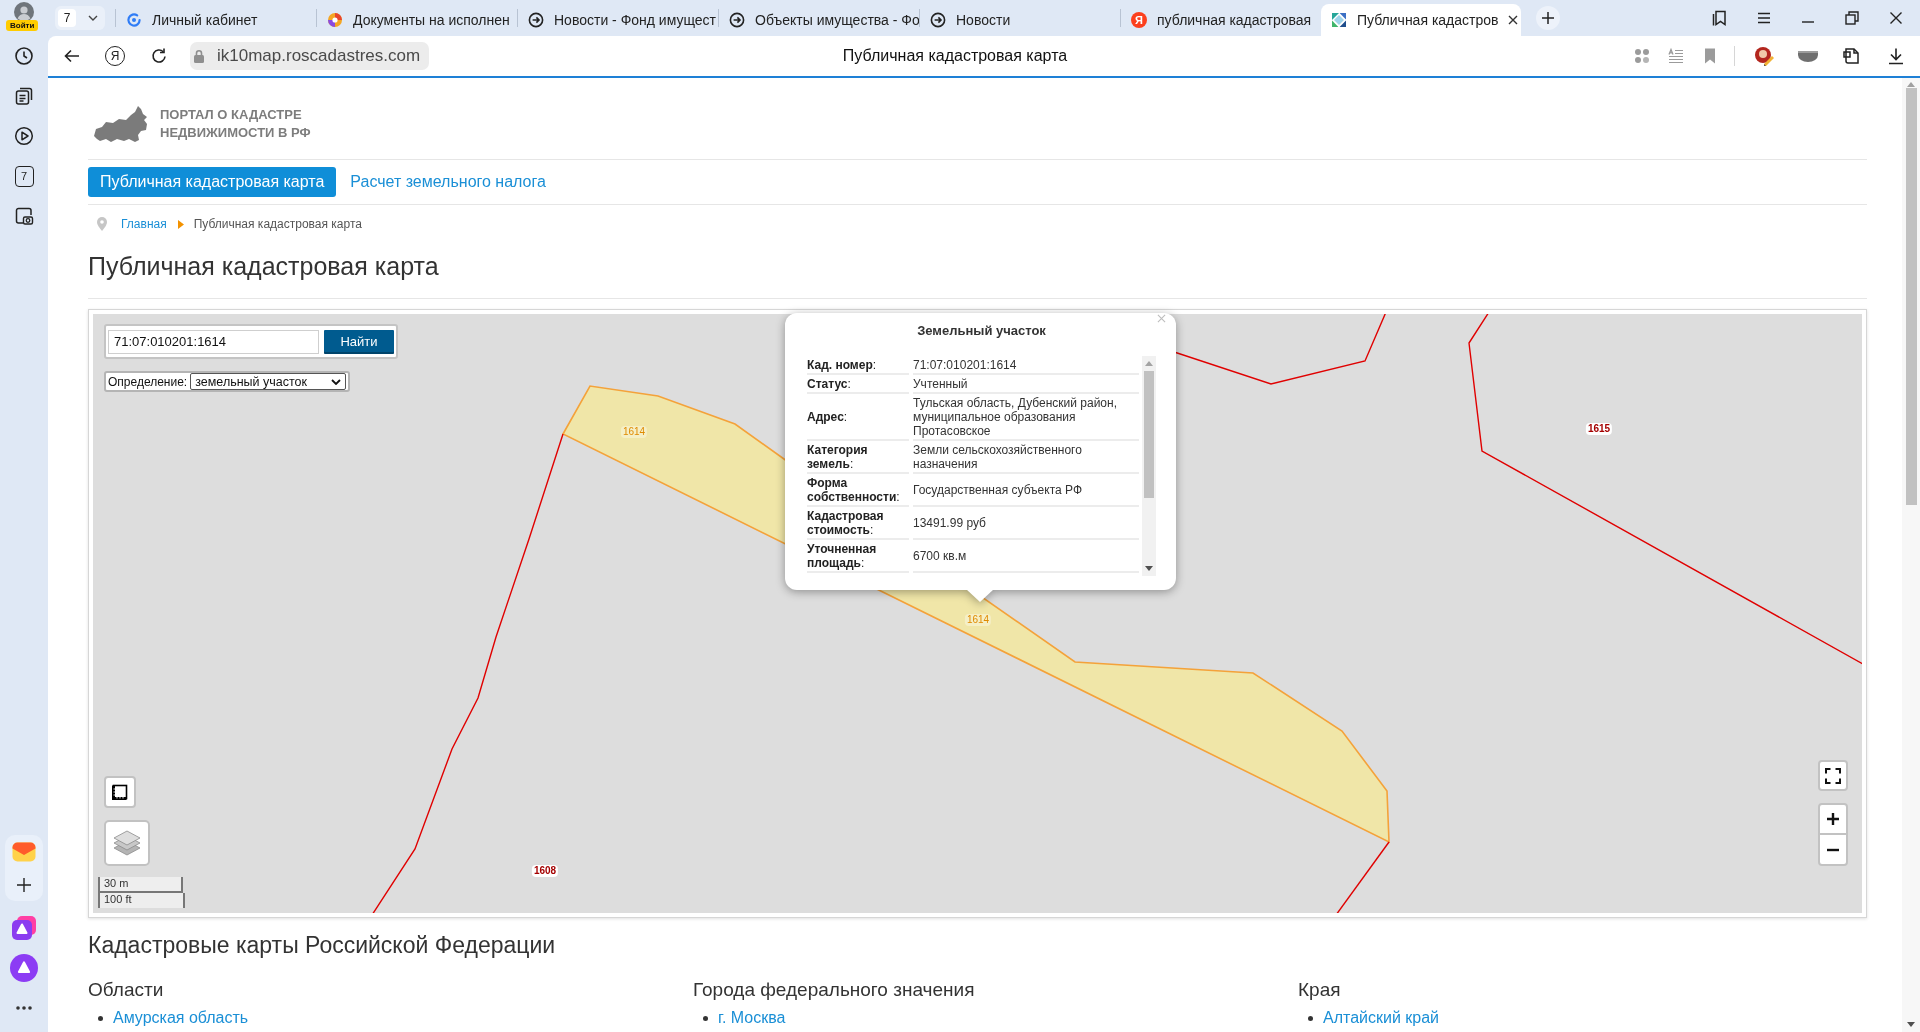 Image resolution: width=1920 pixels, height=1032 pixels. I want to click on measure-button, so click(120, 792).